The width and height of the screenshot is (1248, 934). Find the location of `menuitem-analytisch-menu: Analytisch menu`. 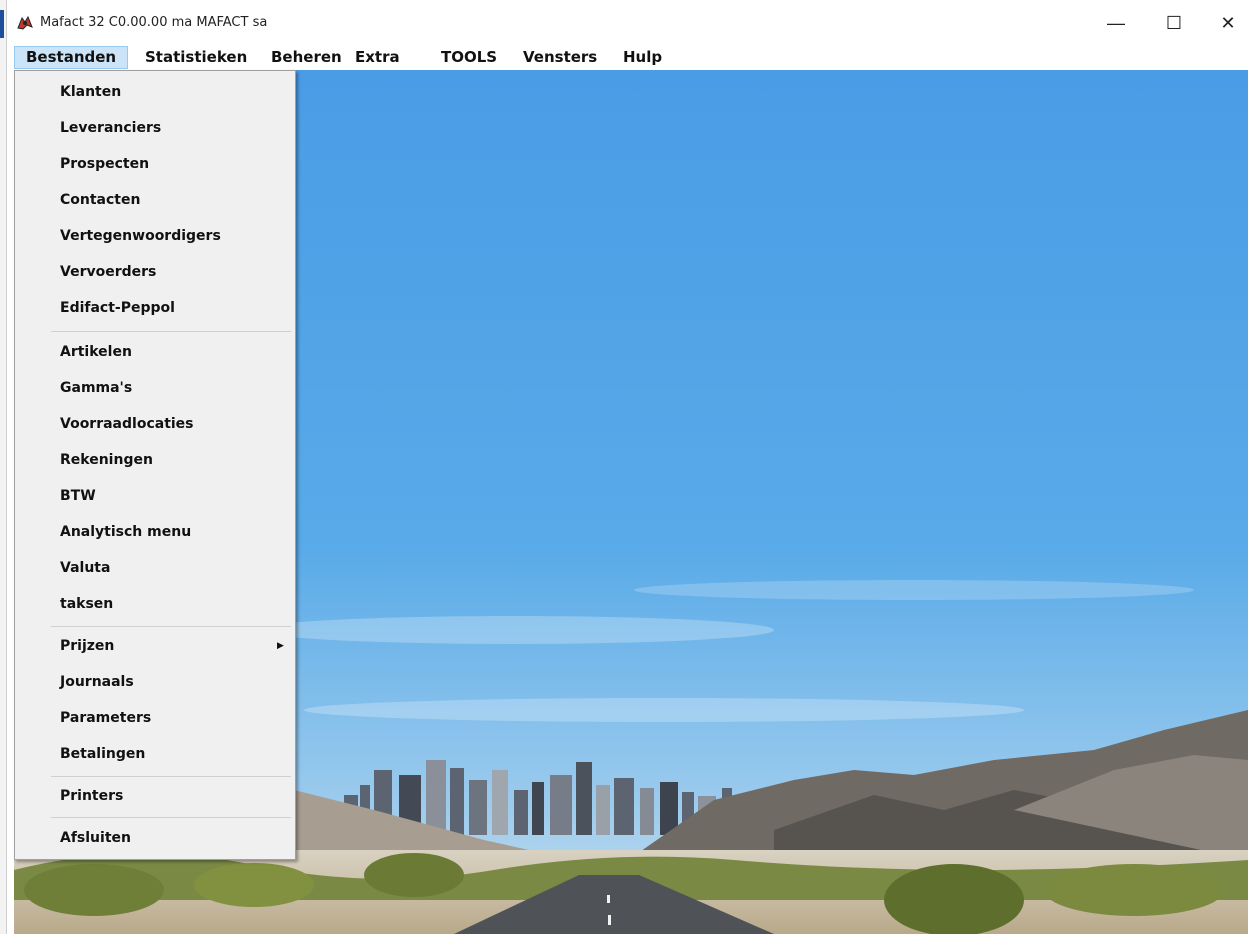

menuitem-analytisch-menu: Analytisch menu is located at coordinates (155, 532).